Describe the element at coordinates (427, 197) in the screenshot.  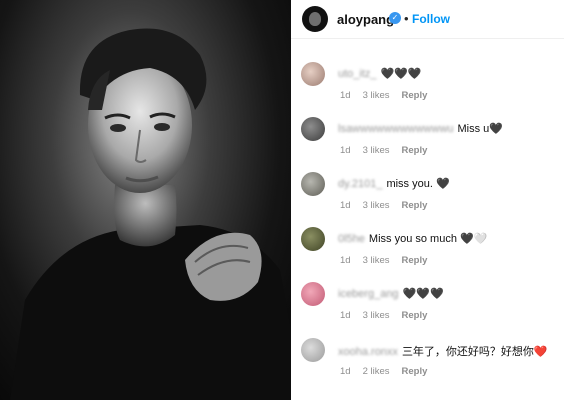
I see `comment-item: dy.2101_ miss you. 🖤 1d 3 likes Reply` at that location.